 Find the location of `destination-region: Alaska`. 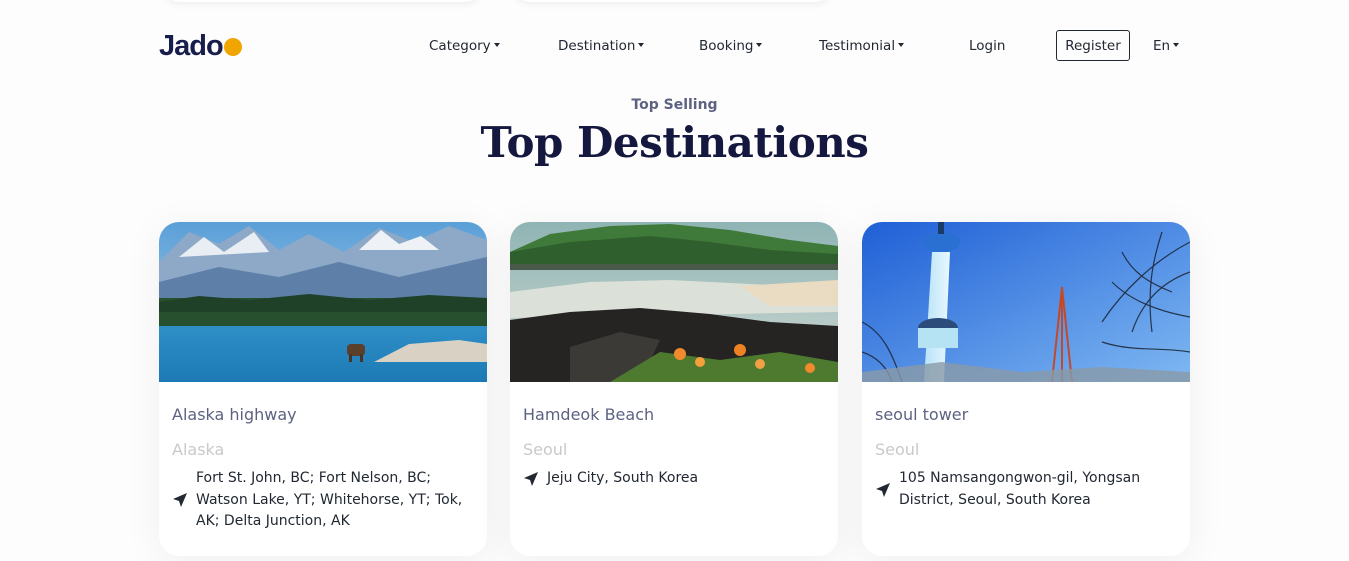

destination-region: Alaska is located at coordinates (198, 449).